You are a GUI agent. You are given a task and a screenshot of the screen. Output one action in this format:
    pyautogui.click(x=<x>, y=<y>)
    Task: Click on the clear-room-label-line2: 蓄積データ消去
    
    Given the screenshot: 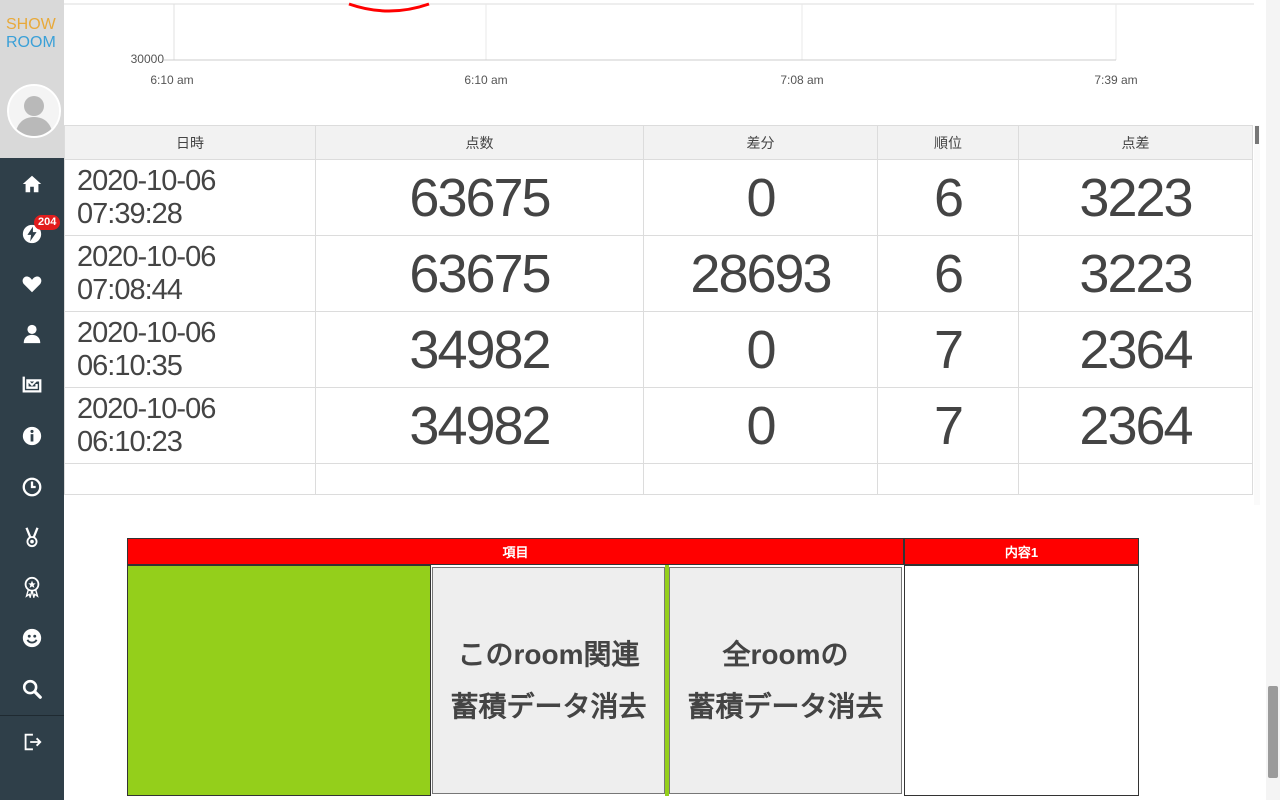 What is the action you would take?
    pyautogui.click(x=548, y=706)
    